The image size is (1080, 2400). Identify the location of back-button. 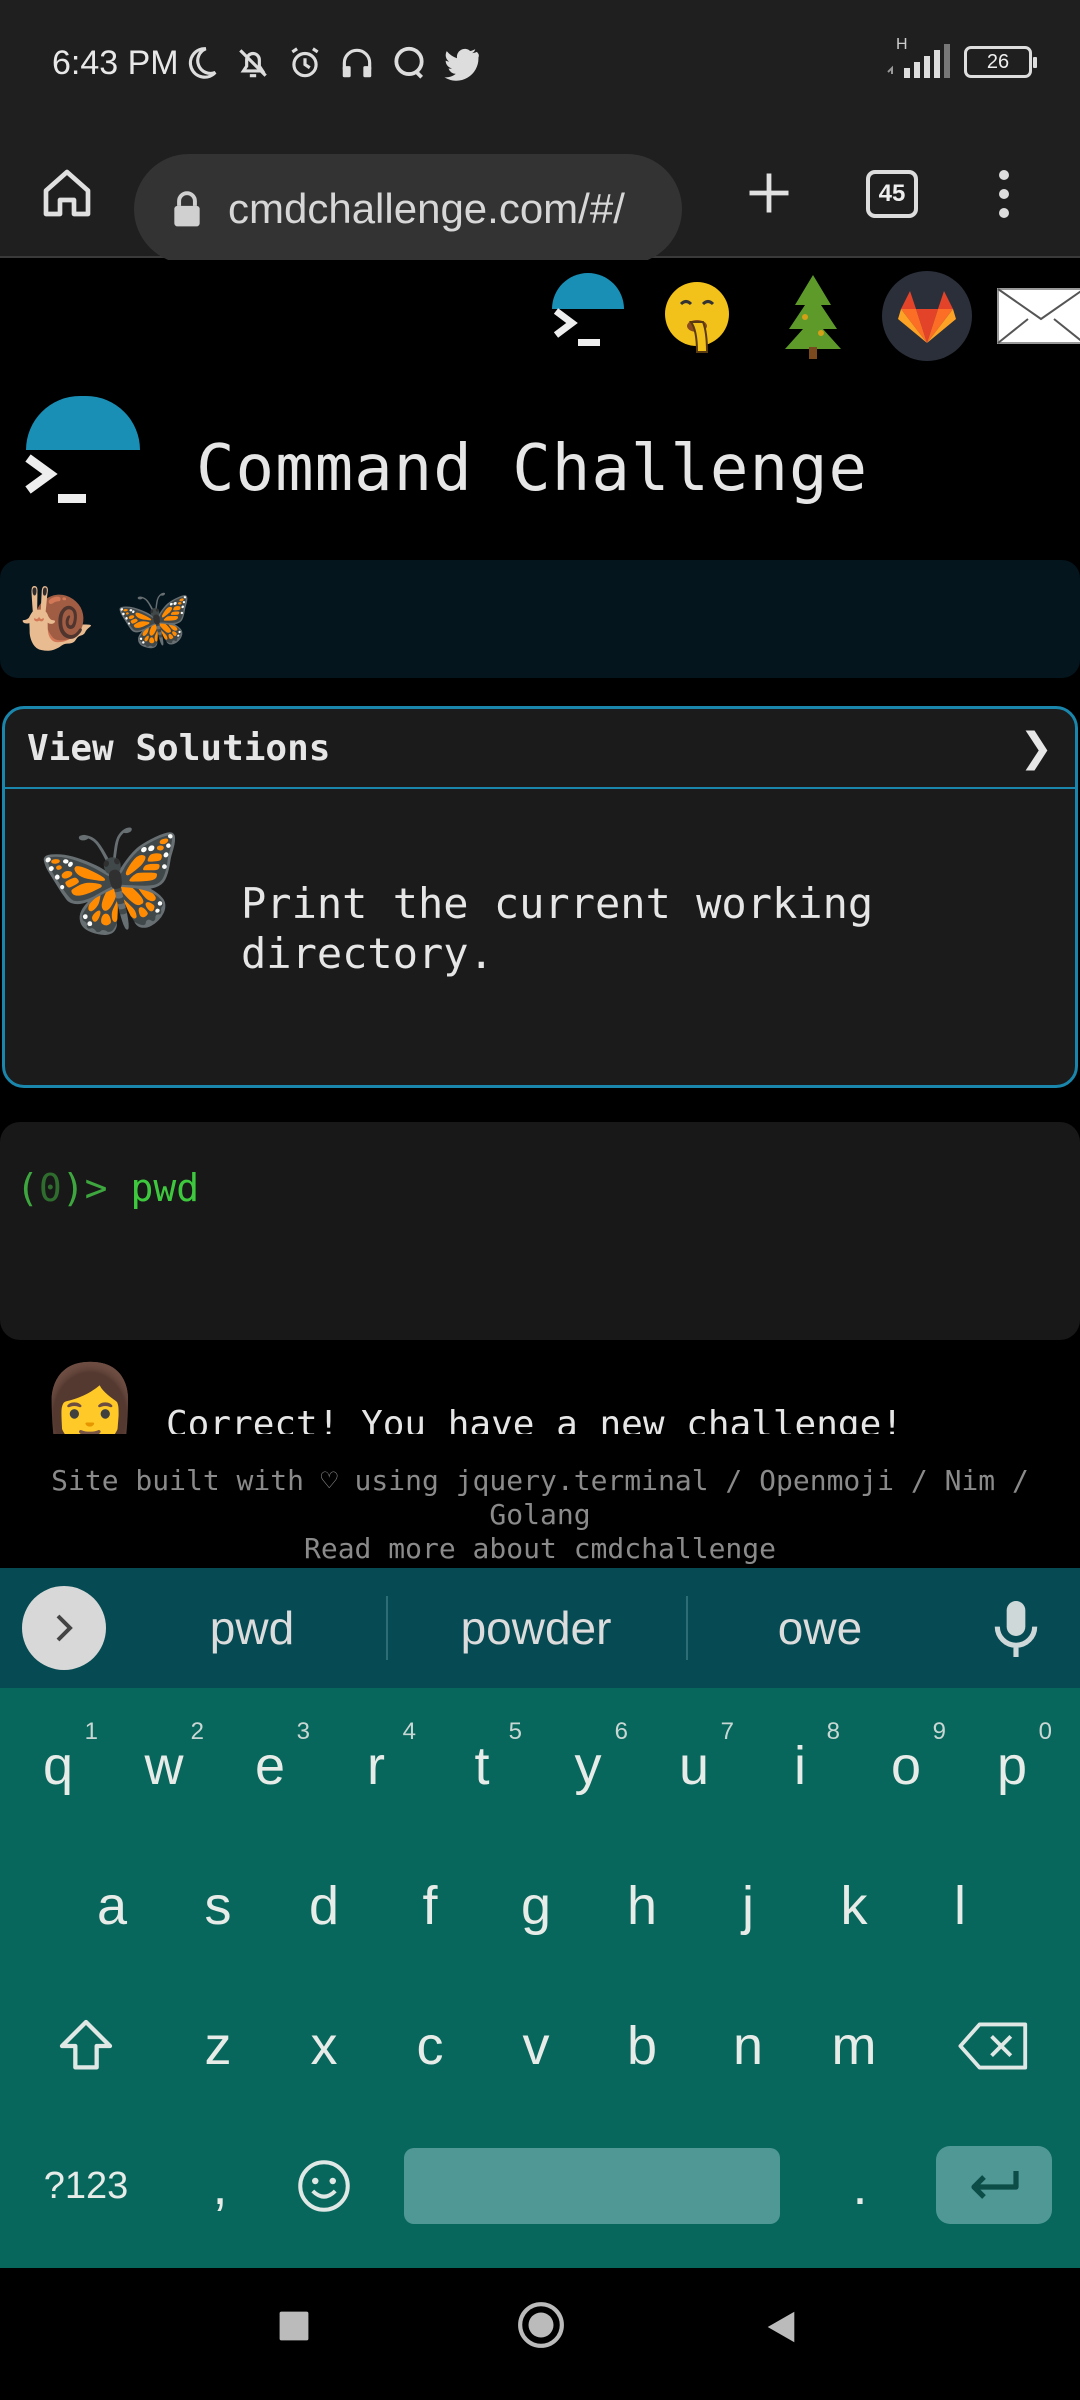
(781, 2327).